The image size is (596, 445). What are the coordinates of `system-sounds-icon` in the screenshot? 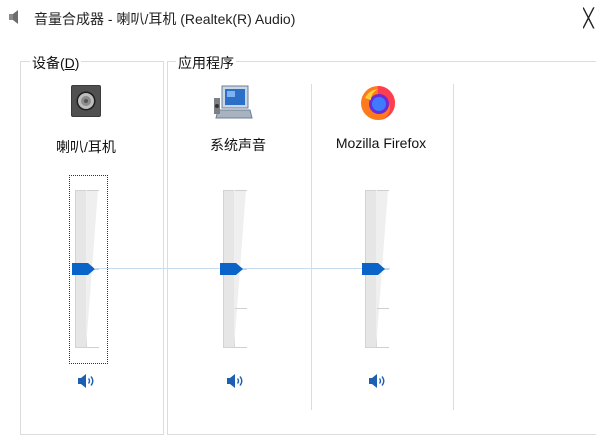 It's located at (234, 103).